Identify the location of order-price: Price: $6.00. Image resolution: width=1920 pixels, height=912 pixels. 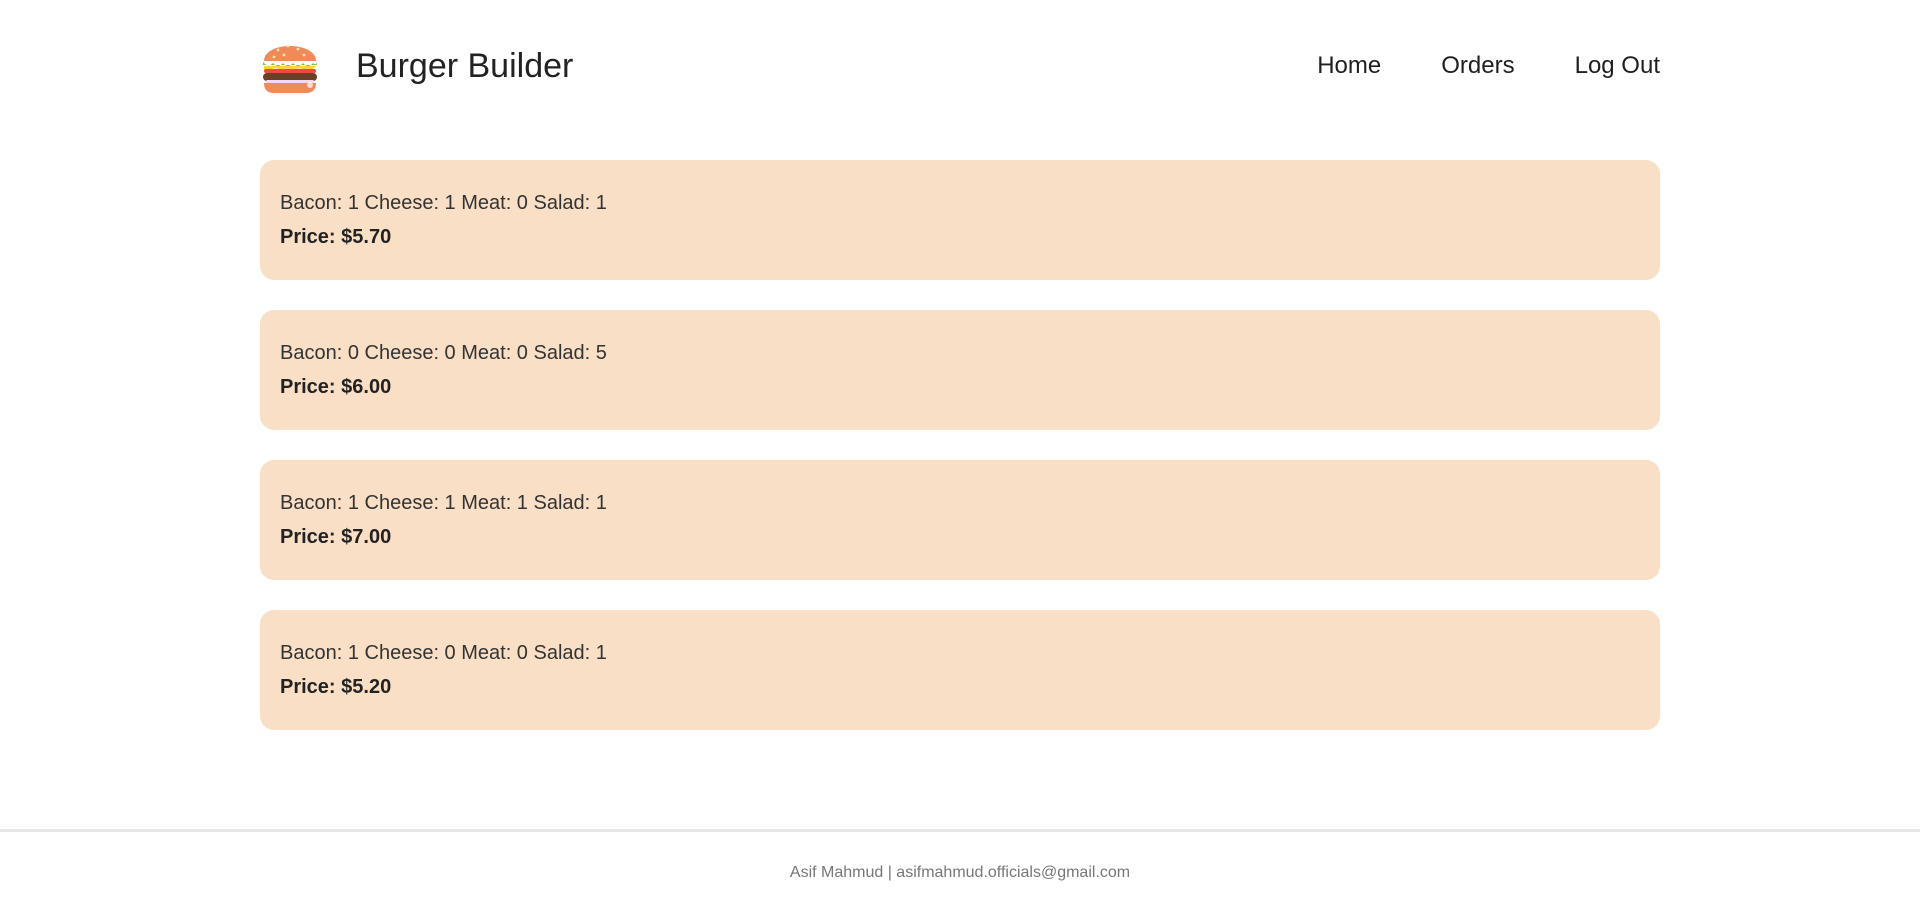
(336, 387).